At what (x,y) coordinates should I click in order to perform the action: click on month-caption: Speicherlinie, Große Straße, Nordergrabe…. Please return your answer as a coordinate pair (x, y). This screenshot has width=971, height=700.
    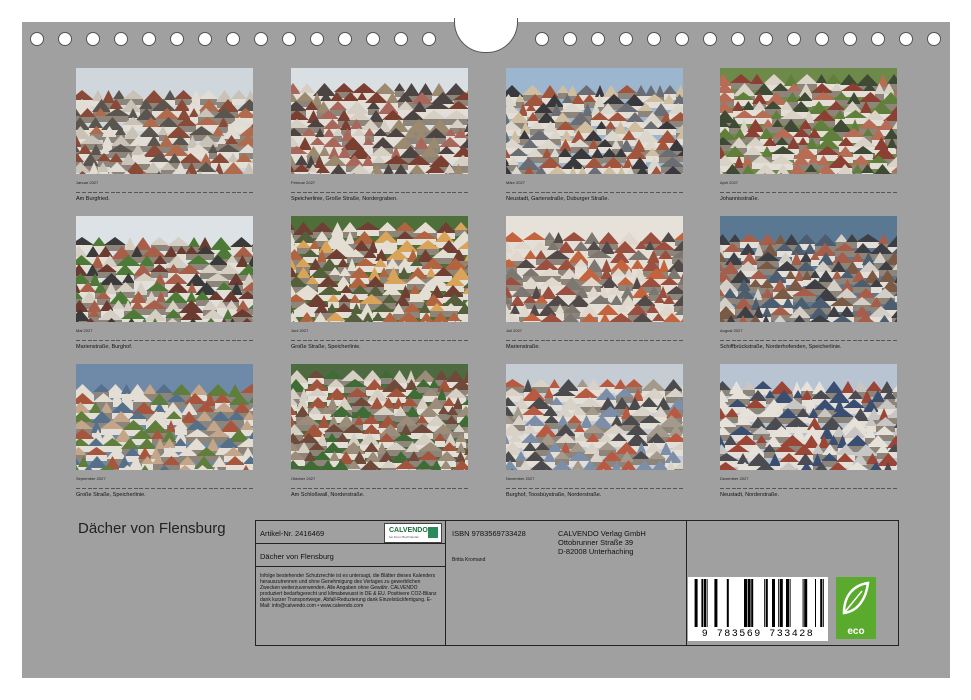
    Looking at the image, I should click on (344, 199).